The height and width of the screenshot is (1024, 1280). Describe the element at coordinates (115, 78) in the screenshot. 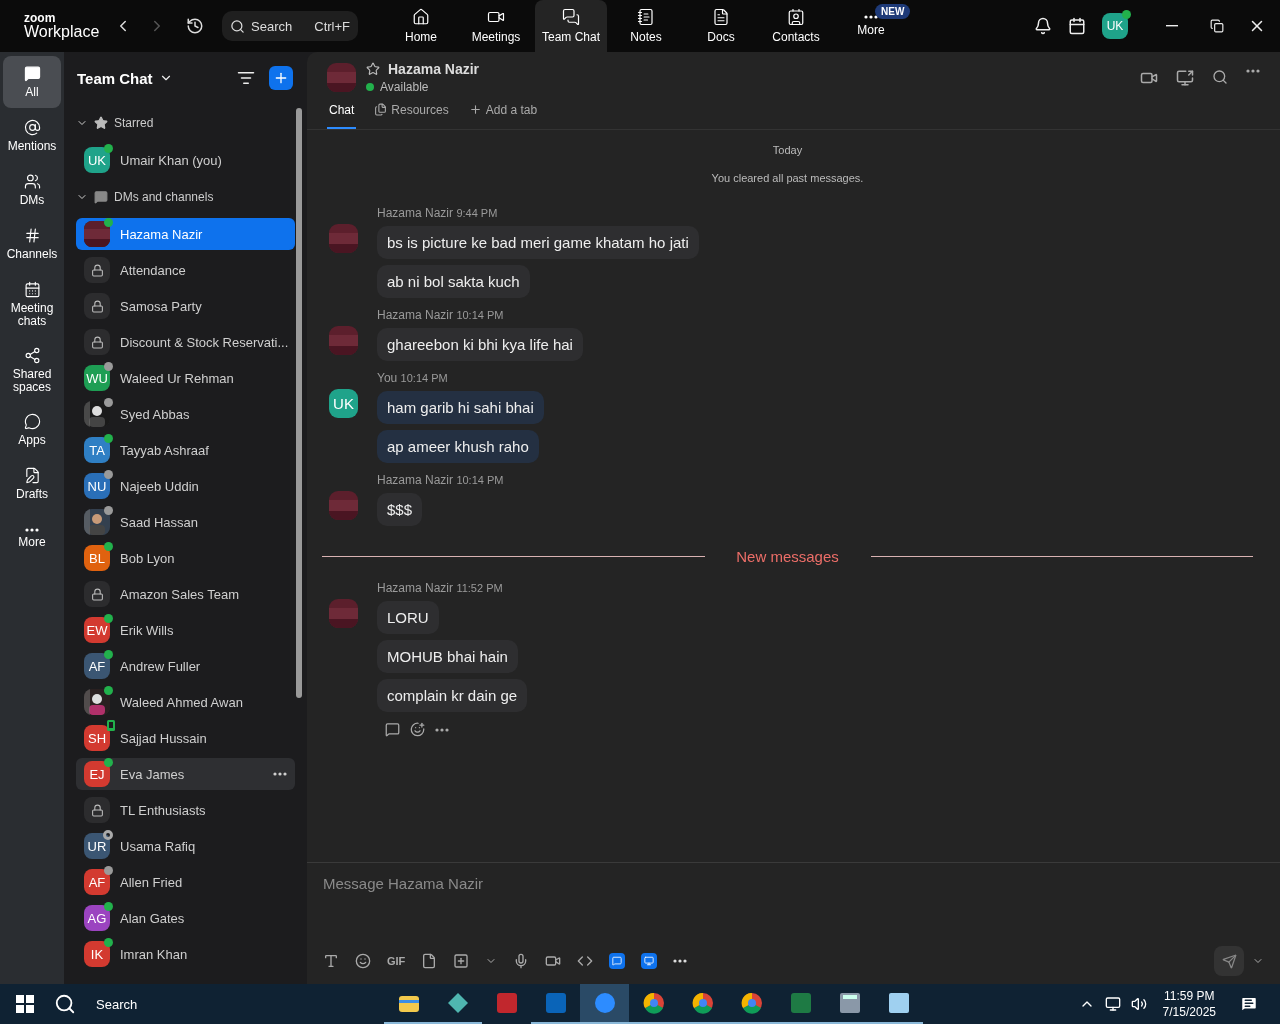

I see `sidebar-title: Team Chat` at that location.